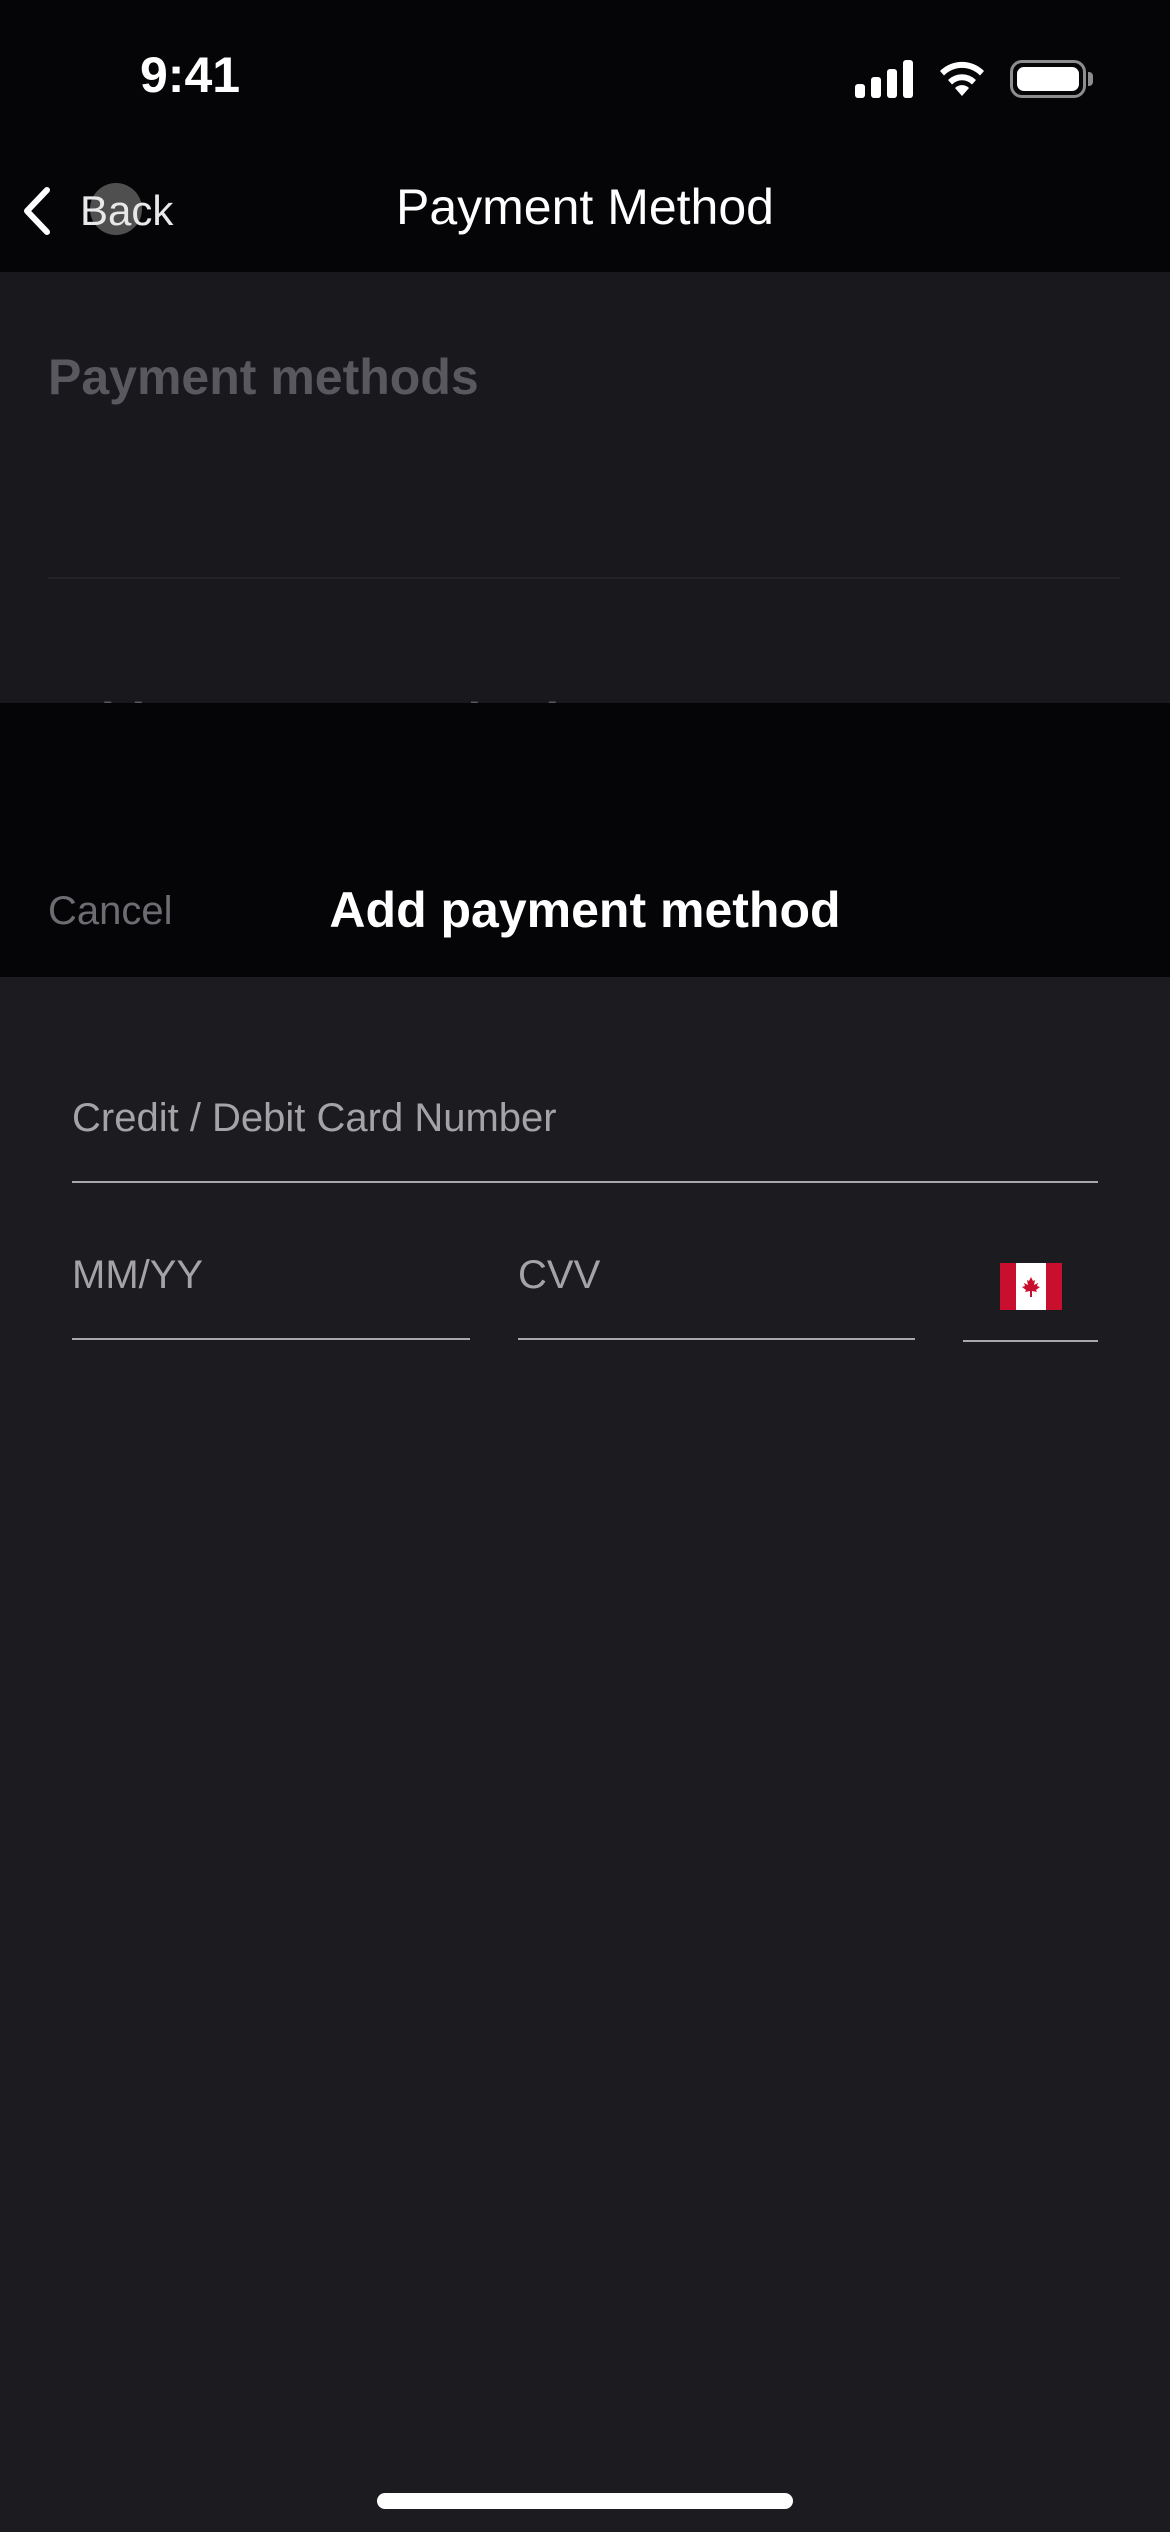 This screenshot has height=2532, width=1170. Describe the element at coordinates (127, 210) in the screenshot. I see `back-label: Back` at that location.